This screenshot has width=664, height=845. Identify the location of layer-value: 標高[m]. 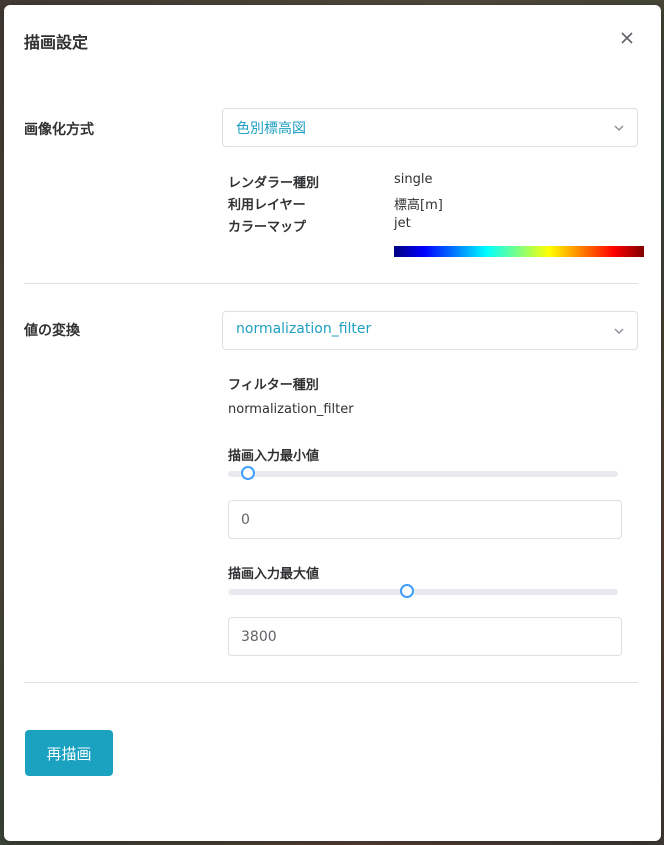
(418, 205).